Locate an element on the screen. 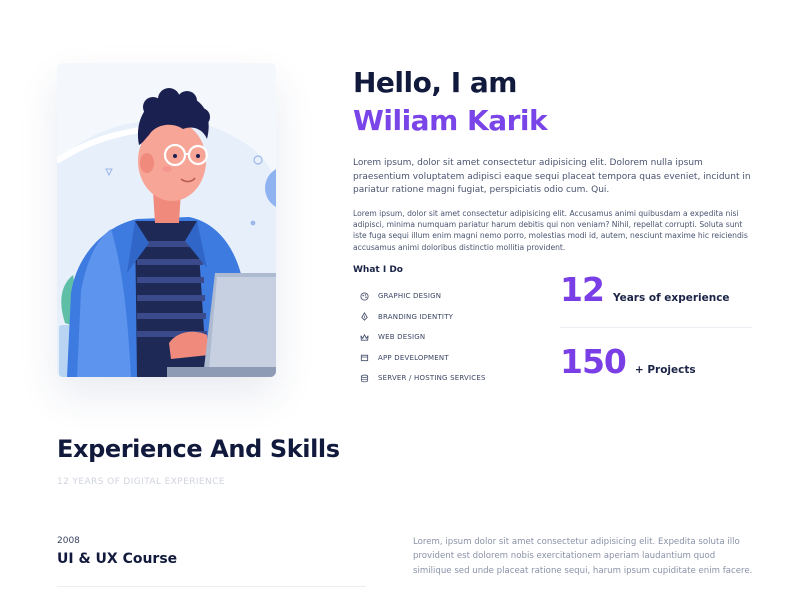 This screenshot has height=604, width=800. service-label: APP DEVELOPMENT is located at coordinates (413, 357).